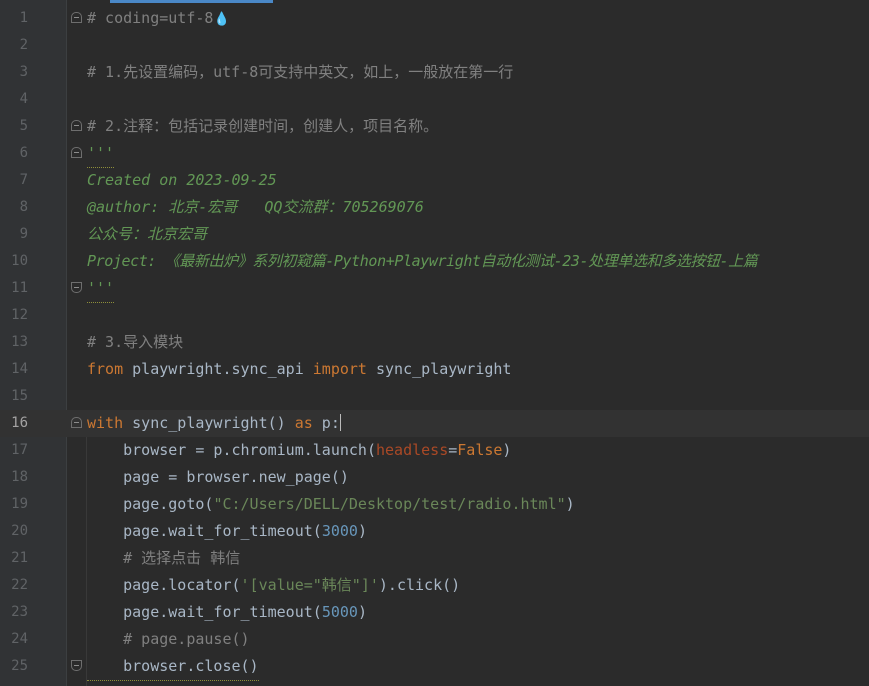 This screenshot has width=869, height=686. What do you see at coordinates (434, 477) in the screenshot?
I see `code-line: 18 page = browser.new_page()` at bounding box center [434, 477].